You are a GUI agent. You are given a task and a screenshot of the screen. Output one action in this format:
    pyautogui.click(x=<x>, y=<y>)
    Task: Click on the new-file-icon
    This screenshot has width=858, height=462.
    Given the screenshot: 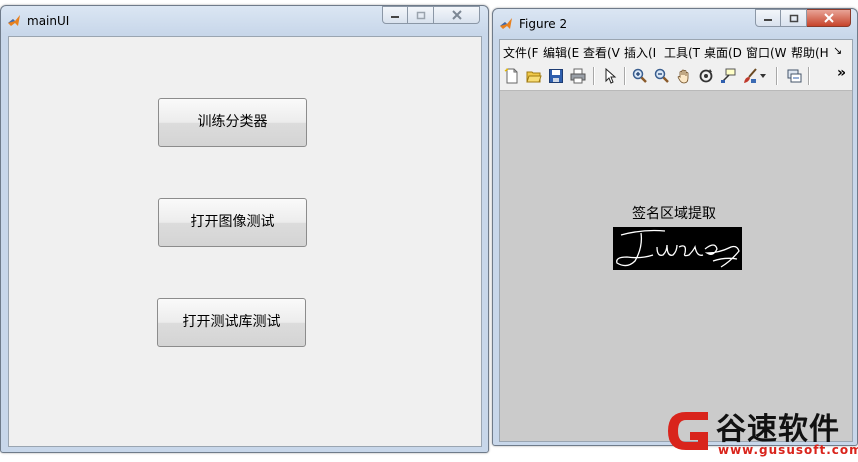 What is the action you would take?
    pyautogui.click(x=511, y=76)
    